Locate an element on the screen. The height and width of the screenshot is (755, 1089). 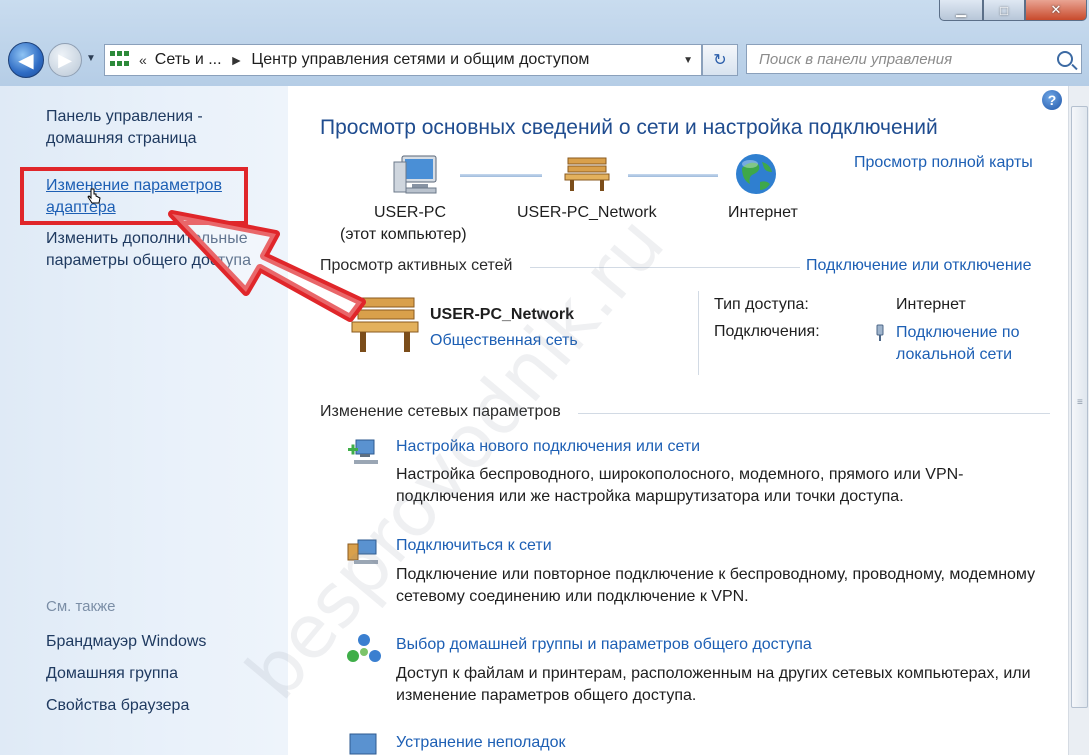
active-network-name: USER-PC_Network is located at coordinates (502, 314).